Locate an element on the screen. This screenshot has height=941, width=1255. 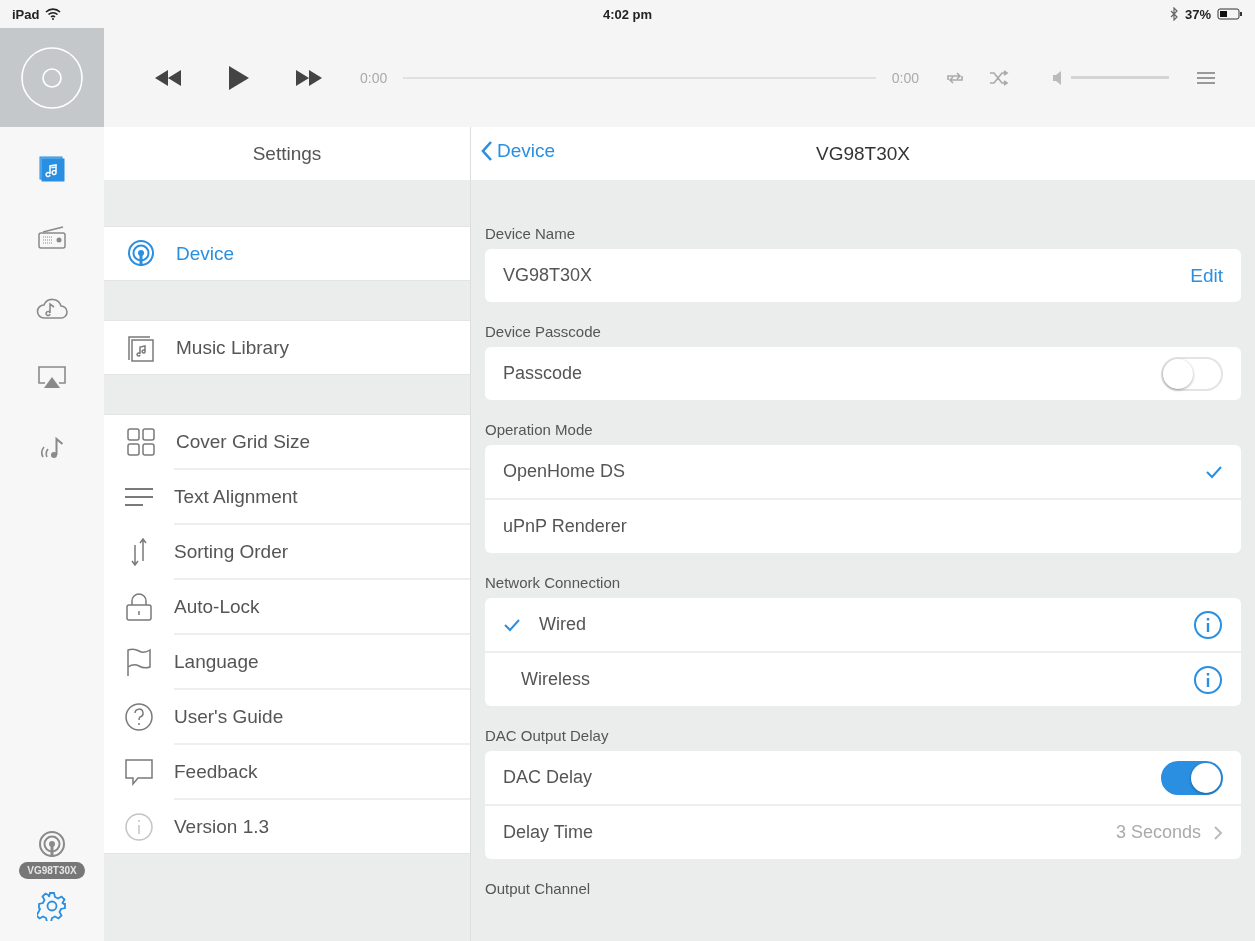
row-label: uPnP Renderer is located at coordinates (565, 526).